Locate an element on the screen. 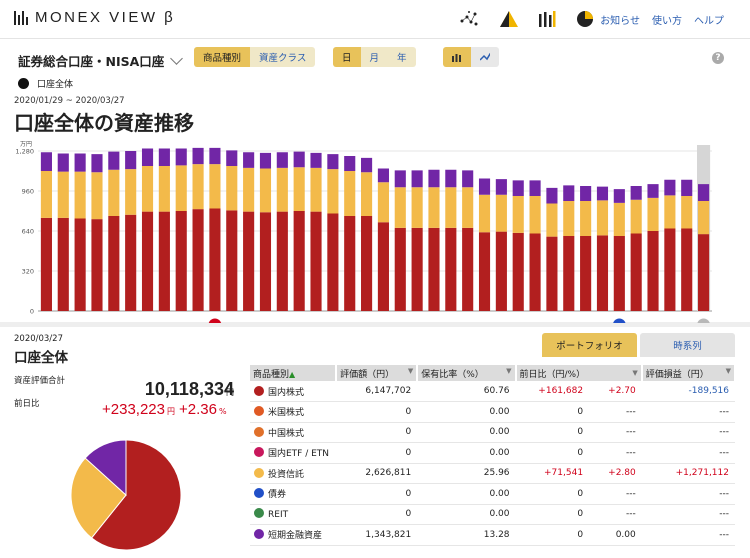  tab-day: 日 is located at coordinates (347, 57).